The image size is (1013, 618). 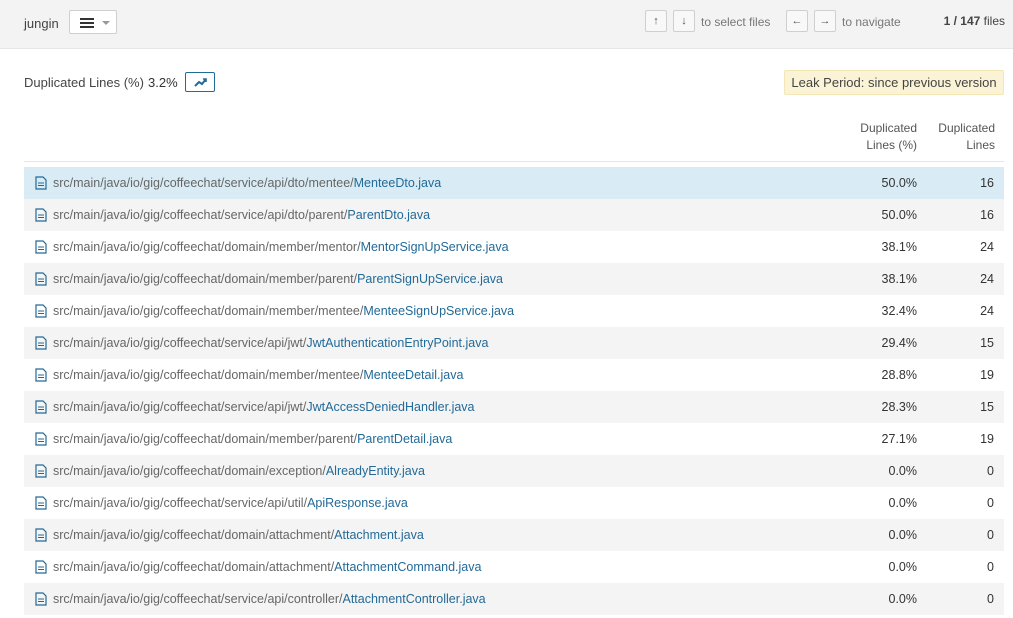 I want to click on duplicated-lines-count: 24, so click(x=987, y=247).